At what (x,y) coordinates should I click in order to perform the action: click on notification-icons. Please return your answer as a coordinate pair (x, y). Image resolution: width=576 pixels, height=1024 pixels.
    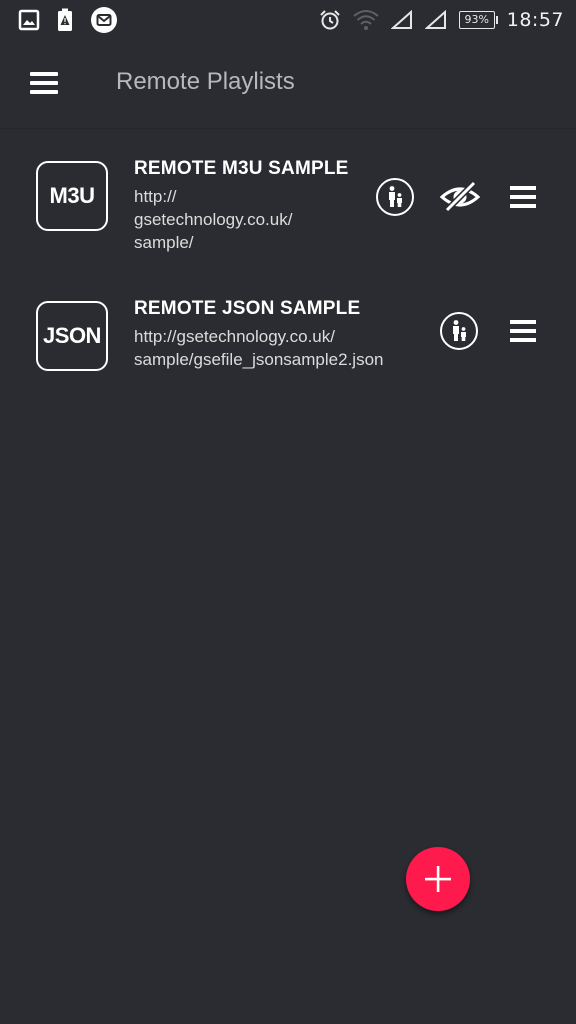
    Looking at the image, I should click on (68, 20).